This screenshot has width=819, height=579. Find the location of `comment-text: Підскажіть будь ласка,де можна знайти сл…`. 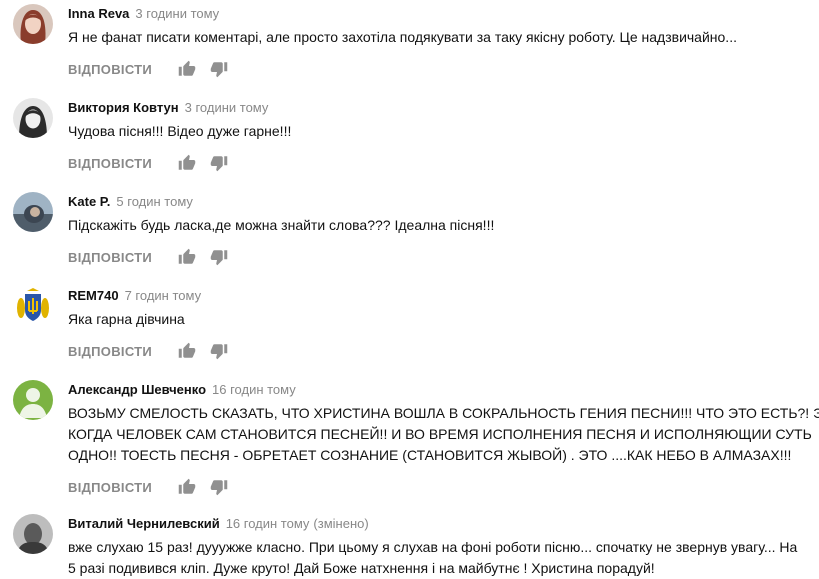

comment-text: Підскажіть будь ласка,де можна знайти сл… is located at coordinates (443, 225).